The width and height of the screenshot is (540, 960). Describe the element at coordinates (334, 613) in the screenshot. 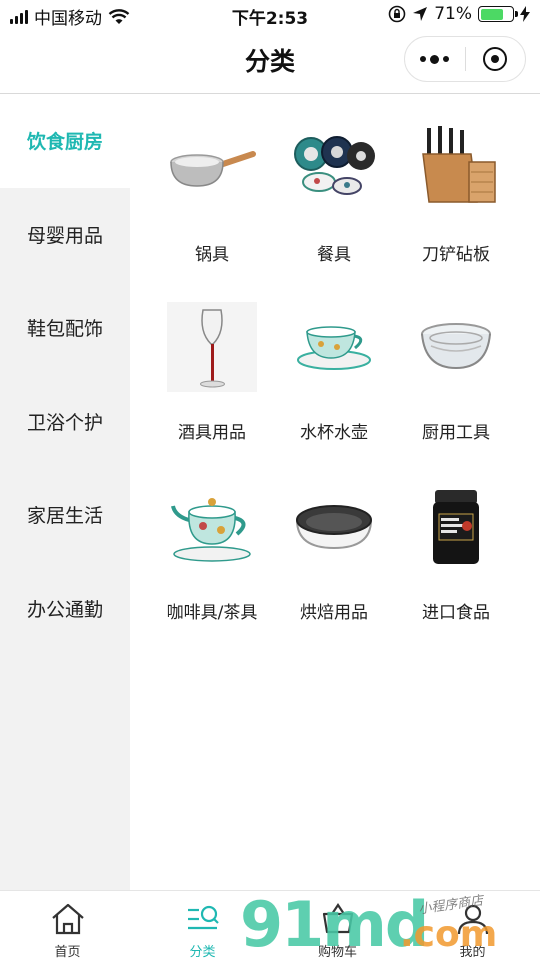

I see `product-label: 烘焙用品` at that location.